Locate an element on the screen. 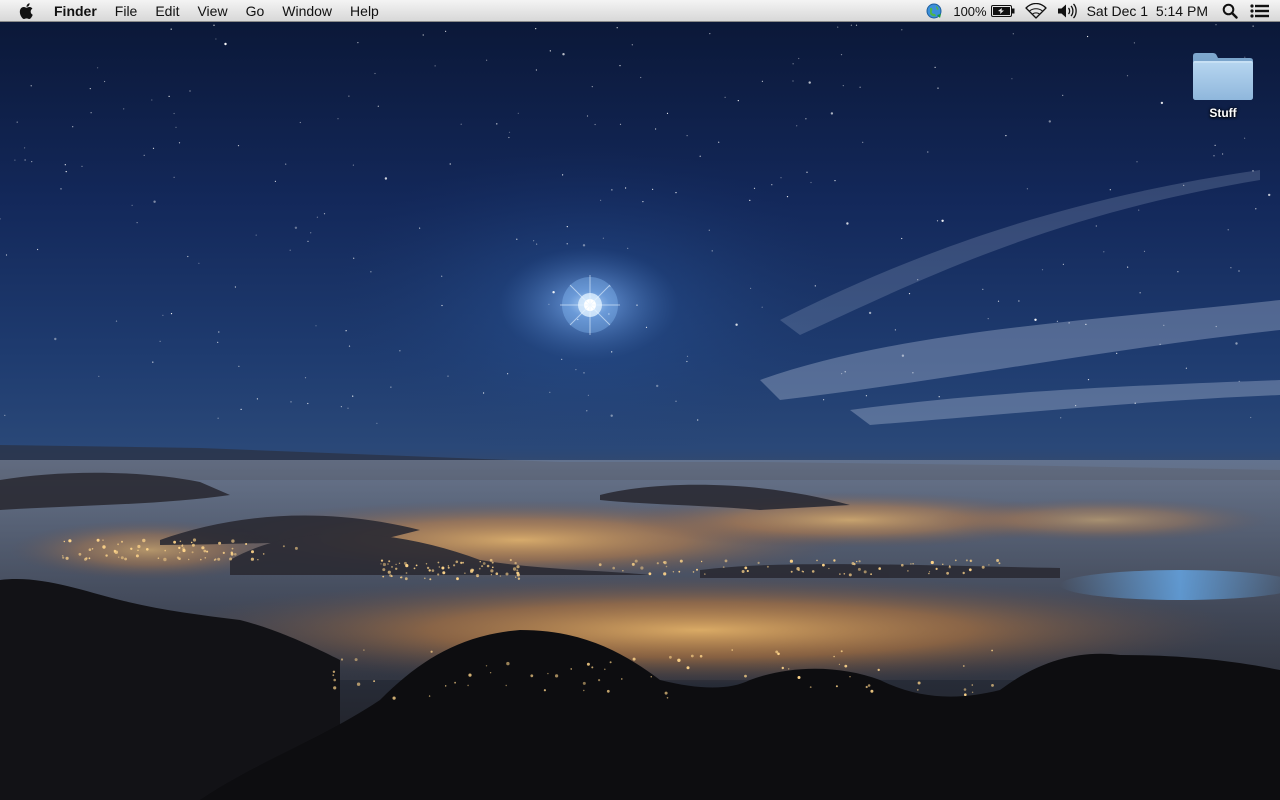 The width and height of the screenshot is (1280, 800). menu-bar-status-area: 100% Sat Dec 1 5:14 PM is located at coordinates (1097, 11).